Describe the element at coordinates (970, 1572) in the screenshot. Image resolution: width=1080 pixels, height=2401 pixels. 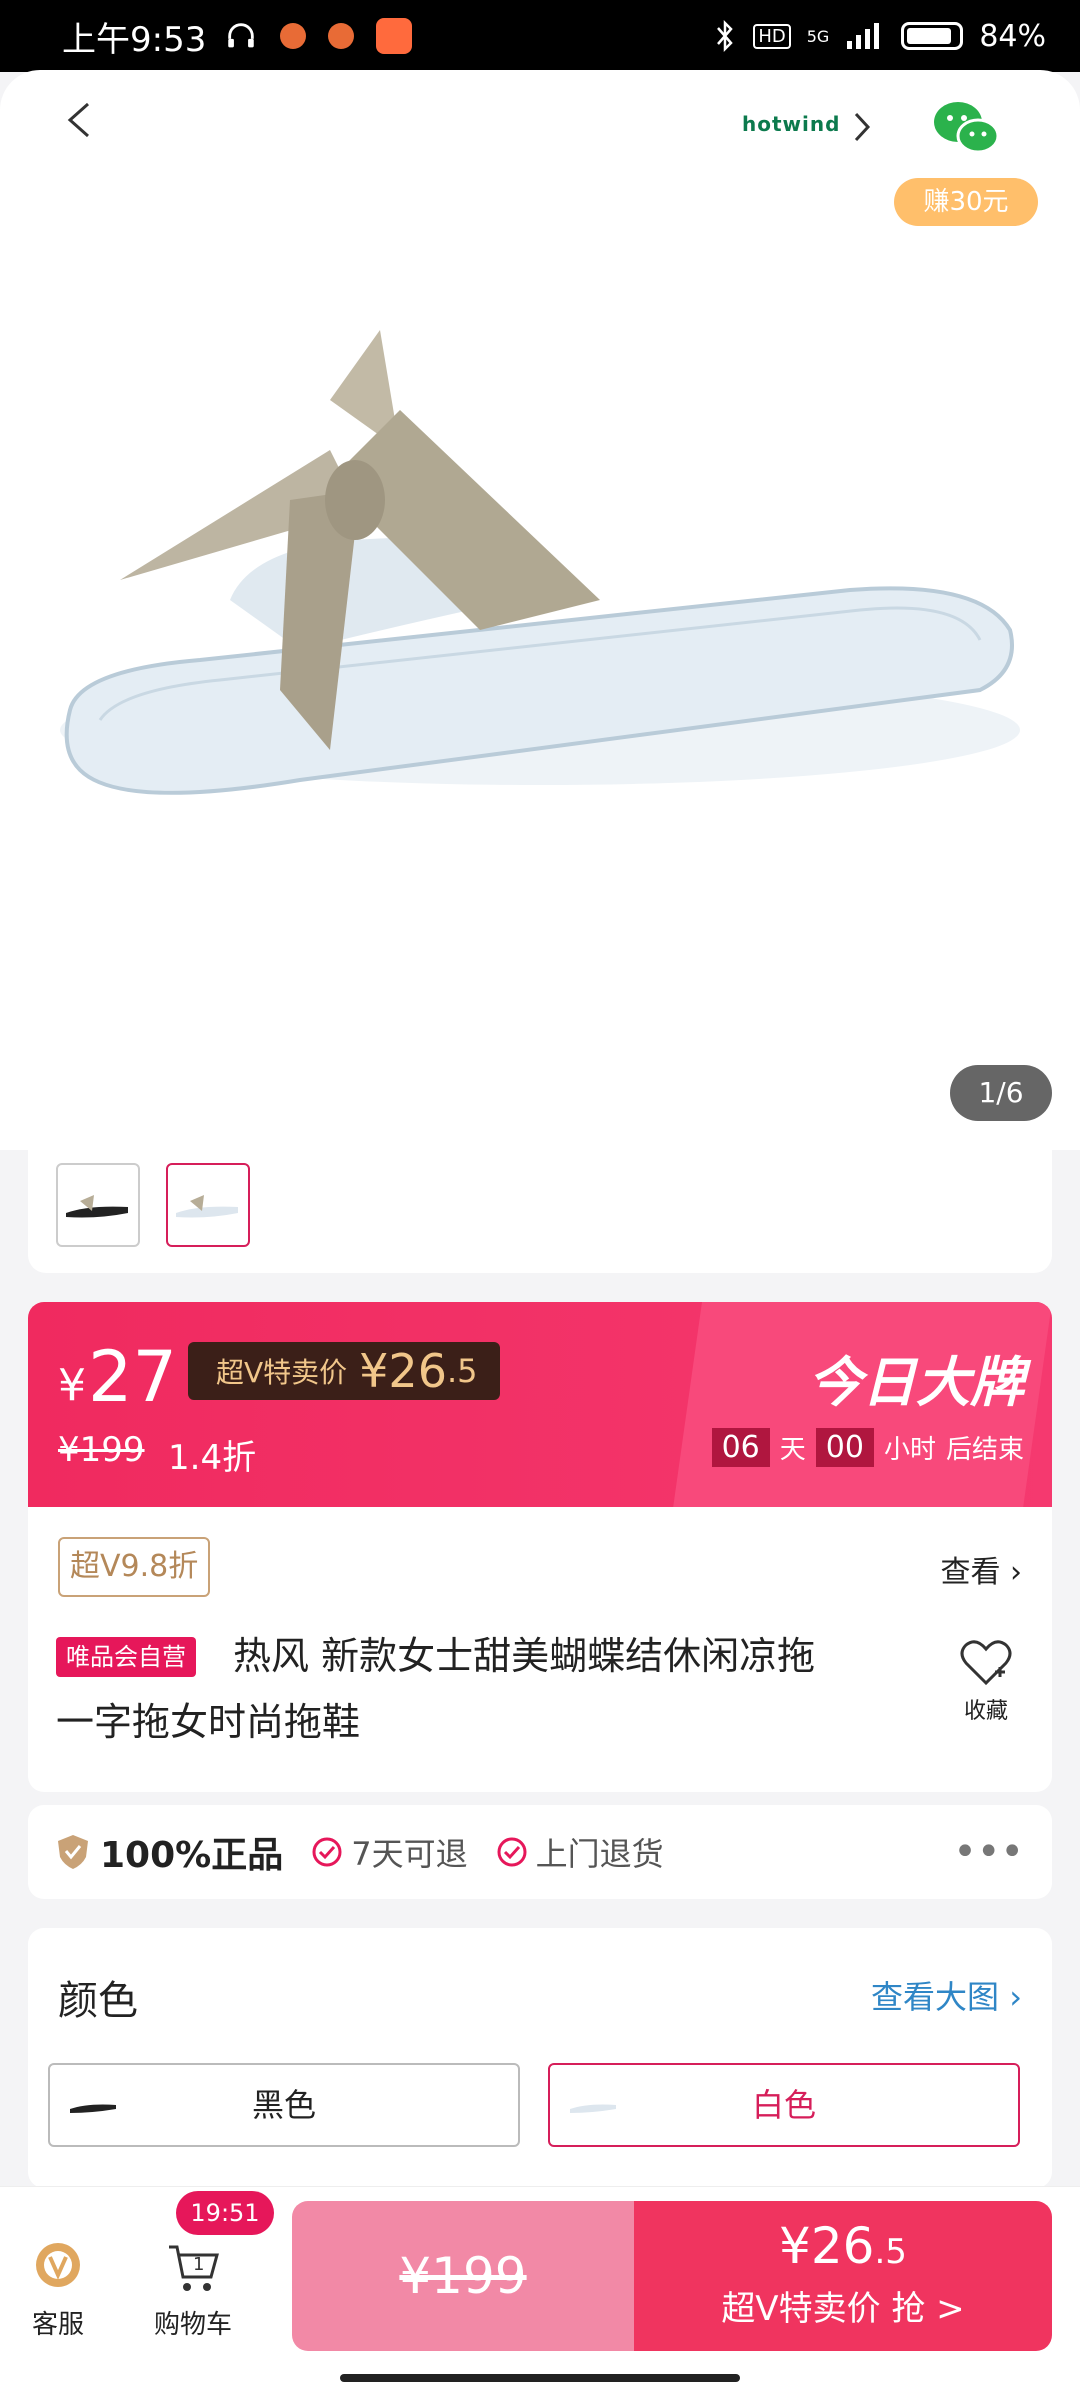
I see `view-label: 查看` at that location.